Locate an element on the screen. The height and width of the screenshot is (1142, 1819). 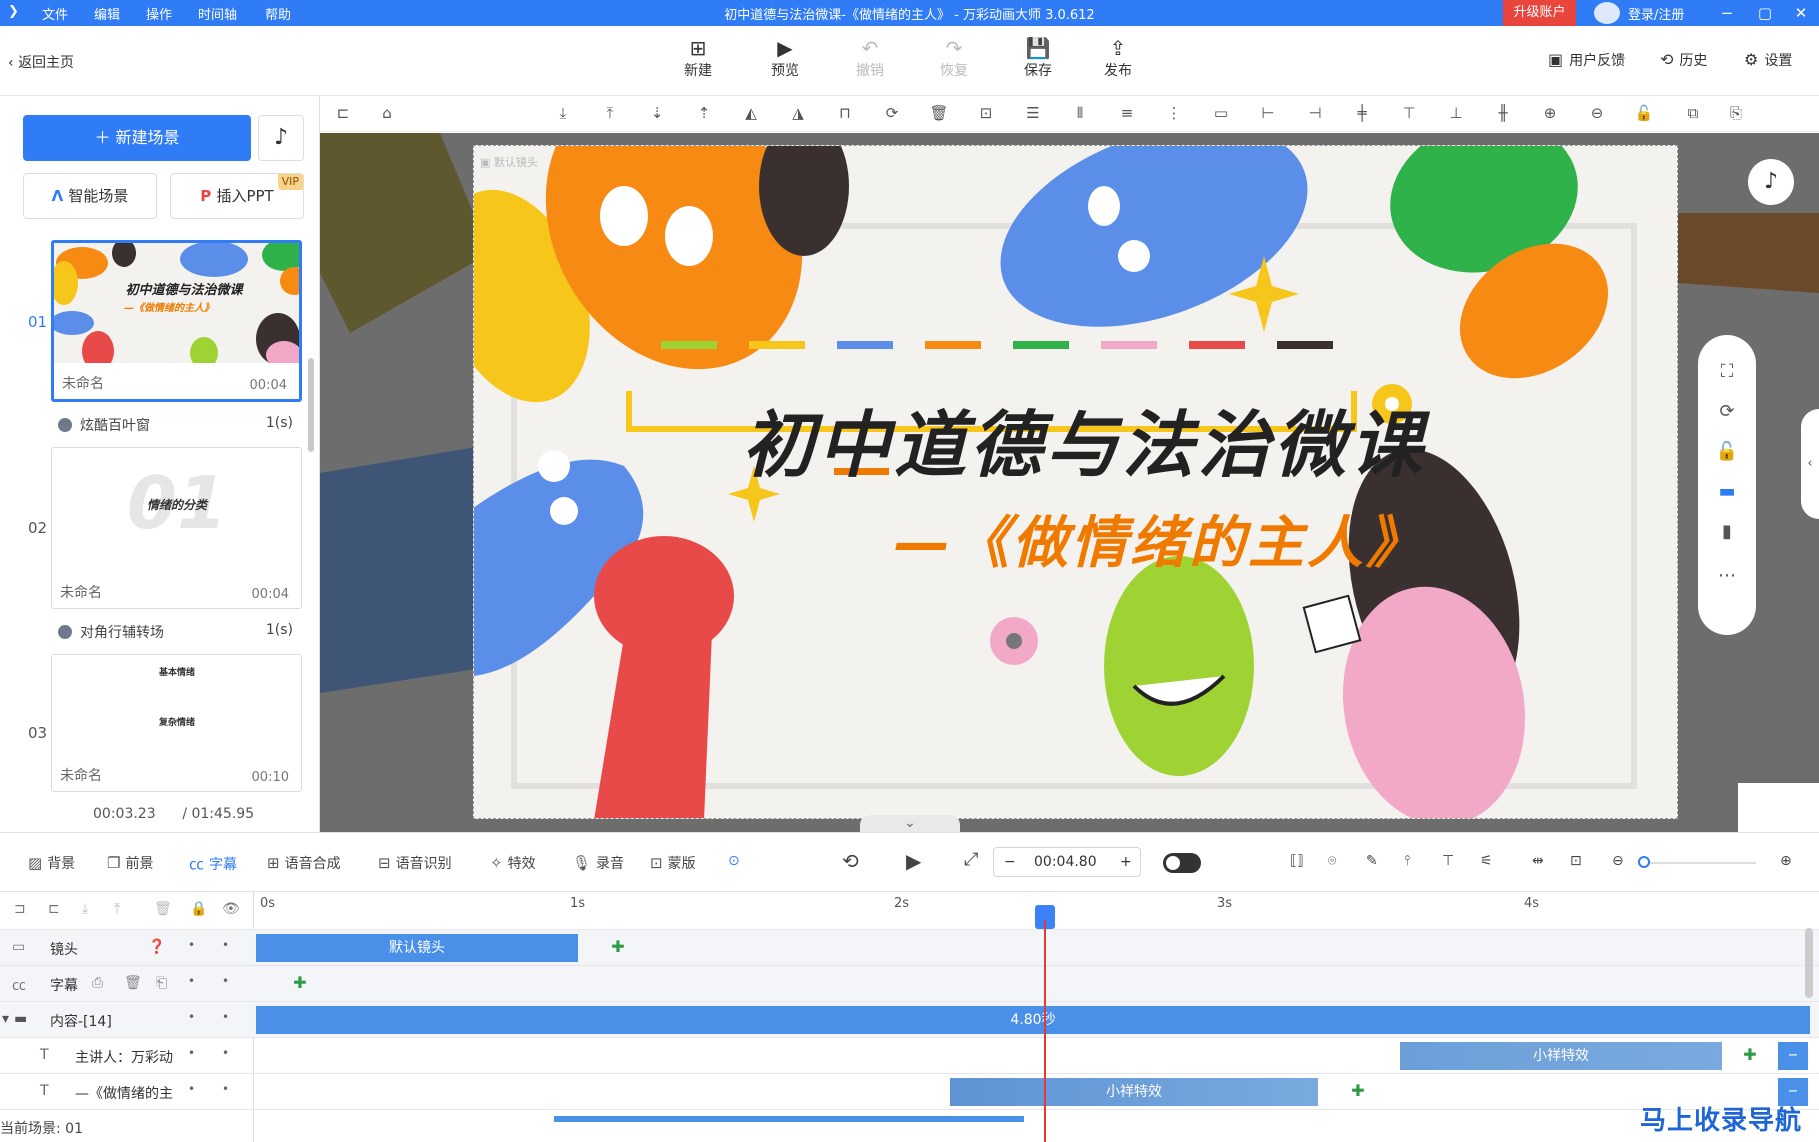
move-down-icon: ⤓ is located at coordinates (85, 909).